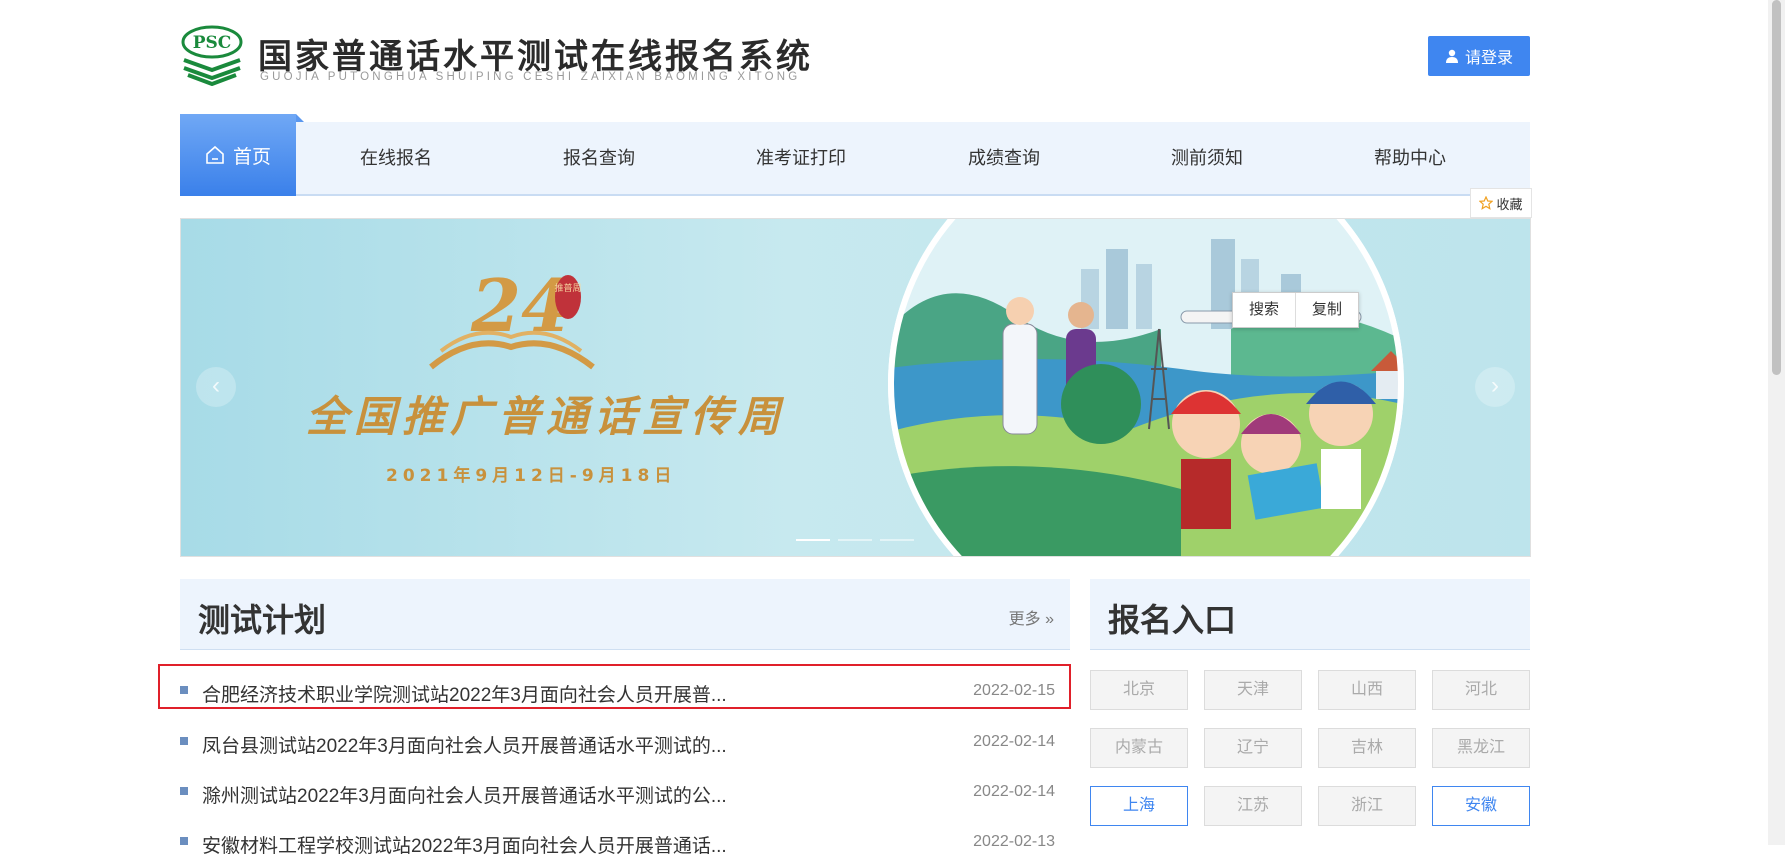 This screenshot has width=1785, height=867. What do you see at coordinates (1139, 806) in the screenshot?
I see `province-shanghai: 上海` at bounding box center [1139, 806].